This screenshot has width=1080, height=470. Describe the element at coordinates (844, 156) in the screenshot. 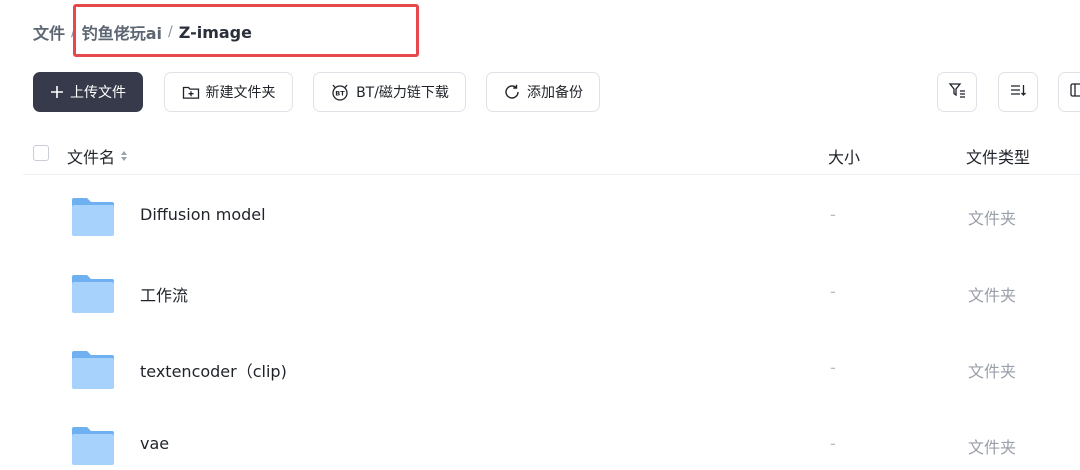

I see `column-header-size: 大小` at that location.